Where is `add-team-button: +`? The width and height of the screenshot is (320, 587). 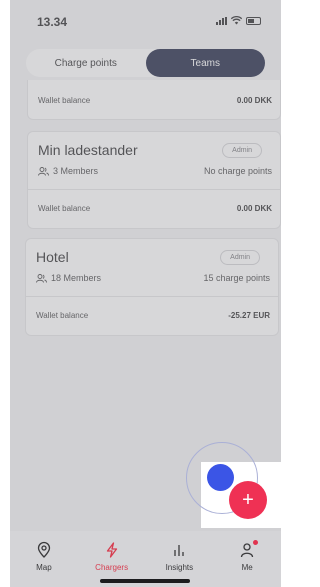 add-team-button: + is located at coordinates (248, 500).